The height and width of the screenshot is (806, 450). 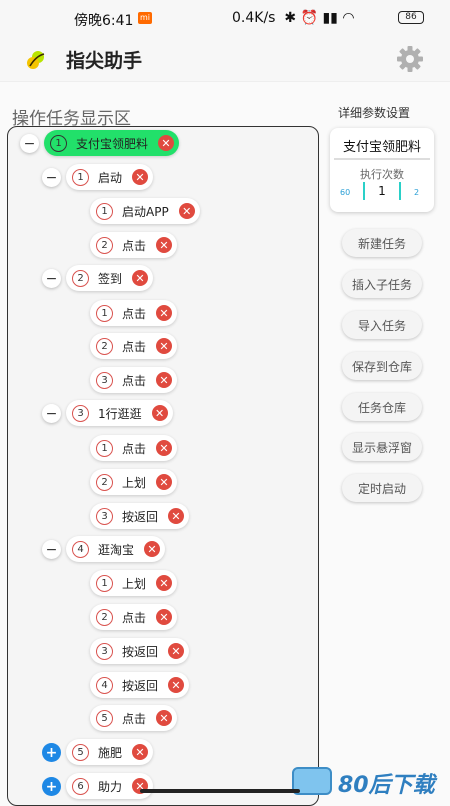 I want to click on task-node: 2 上划 ✕, so click(x=134, y=482).